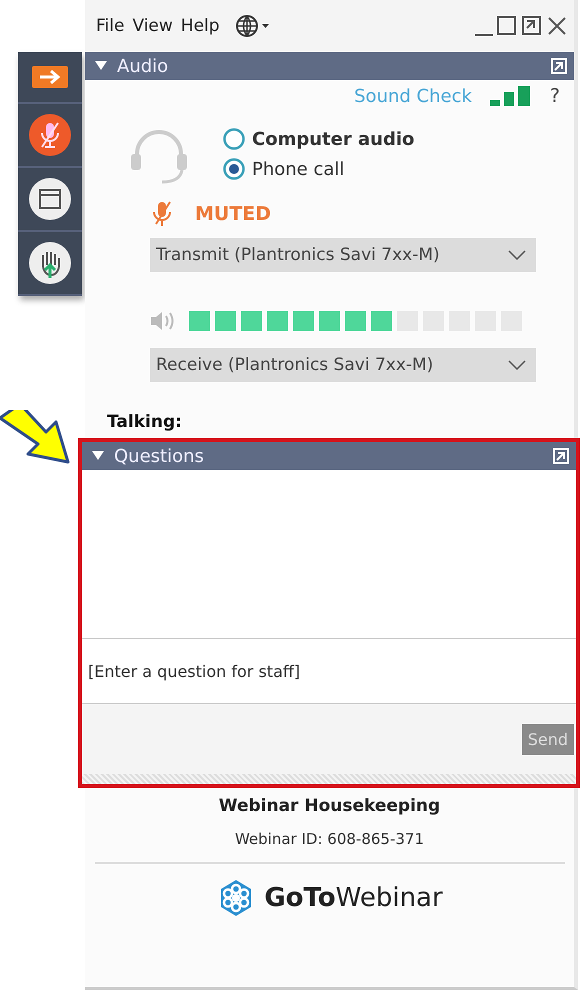 Image resolution: width=583 pixels, height=994 pixels. What do you see at coordinates (353, 898) in the screenshot?
I see `logo-text: GoToWebinar` at bounding box center [353, 898].